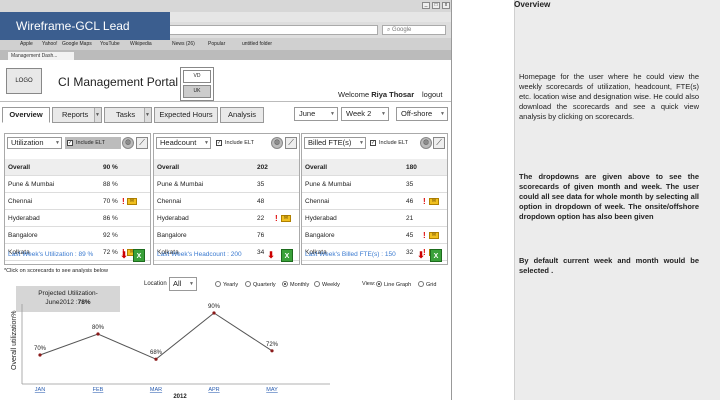 This screenshot has height=400, width=720. Describe the element at coordinates (422, 114) in the screenshot. I see `location-scope-select: Off-shore ▼` at that location.